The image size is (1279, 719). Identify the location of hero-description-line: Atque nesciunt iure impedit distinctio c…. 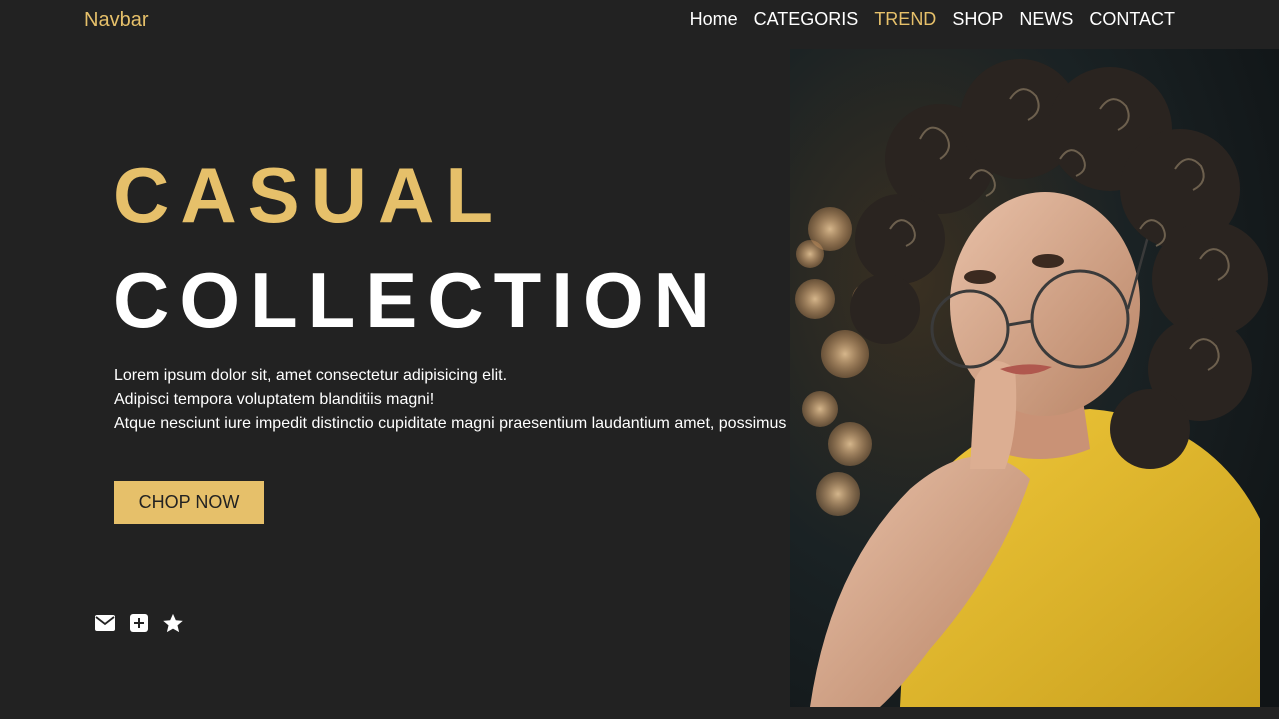
(450, 423).